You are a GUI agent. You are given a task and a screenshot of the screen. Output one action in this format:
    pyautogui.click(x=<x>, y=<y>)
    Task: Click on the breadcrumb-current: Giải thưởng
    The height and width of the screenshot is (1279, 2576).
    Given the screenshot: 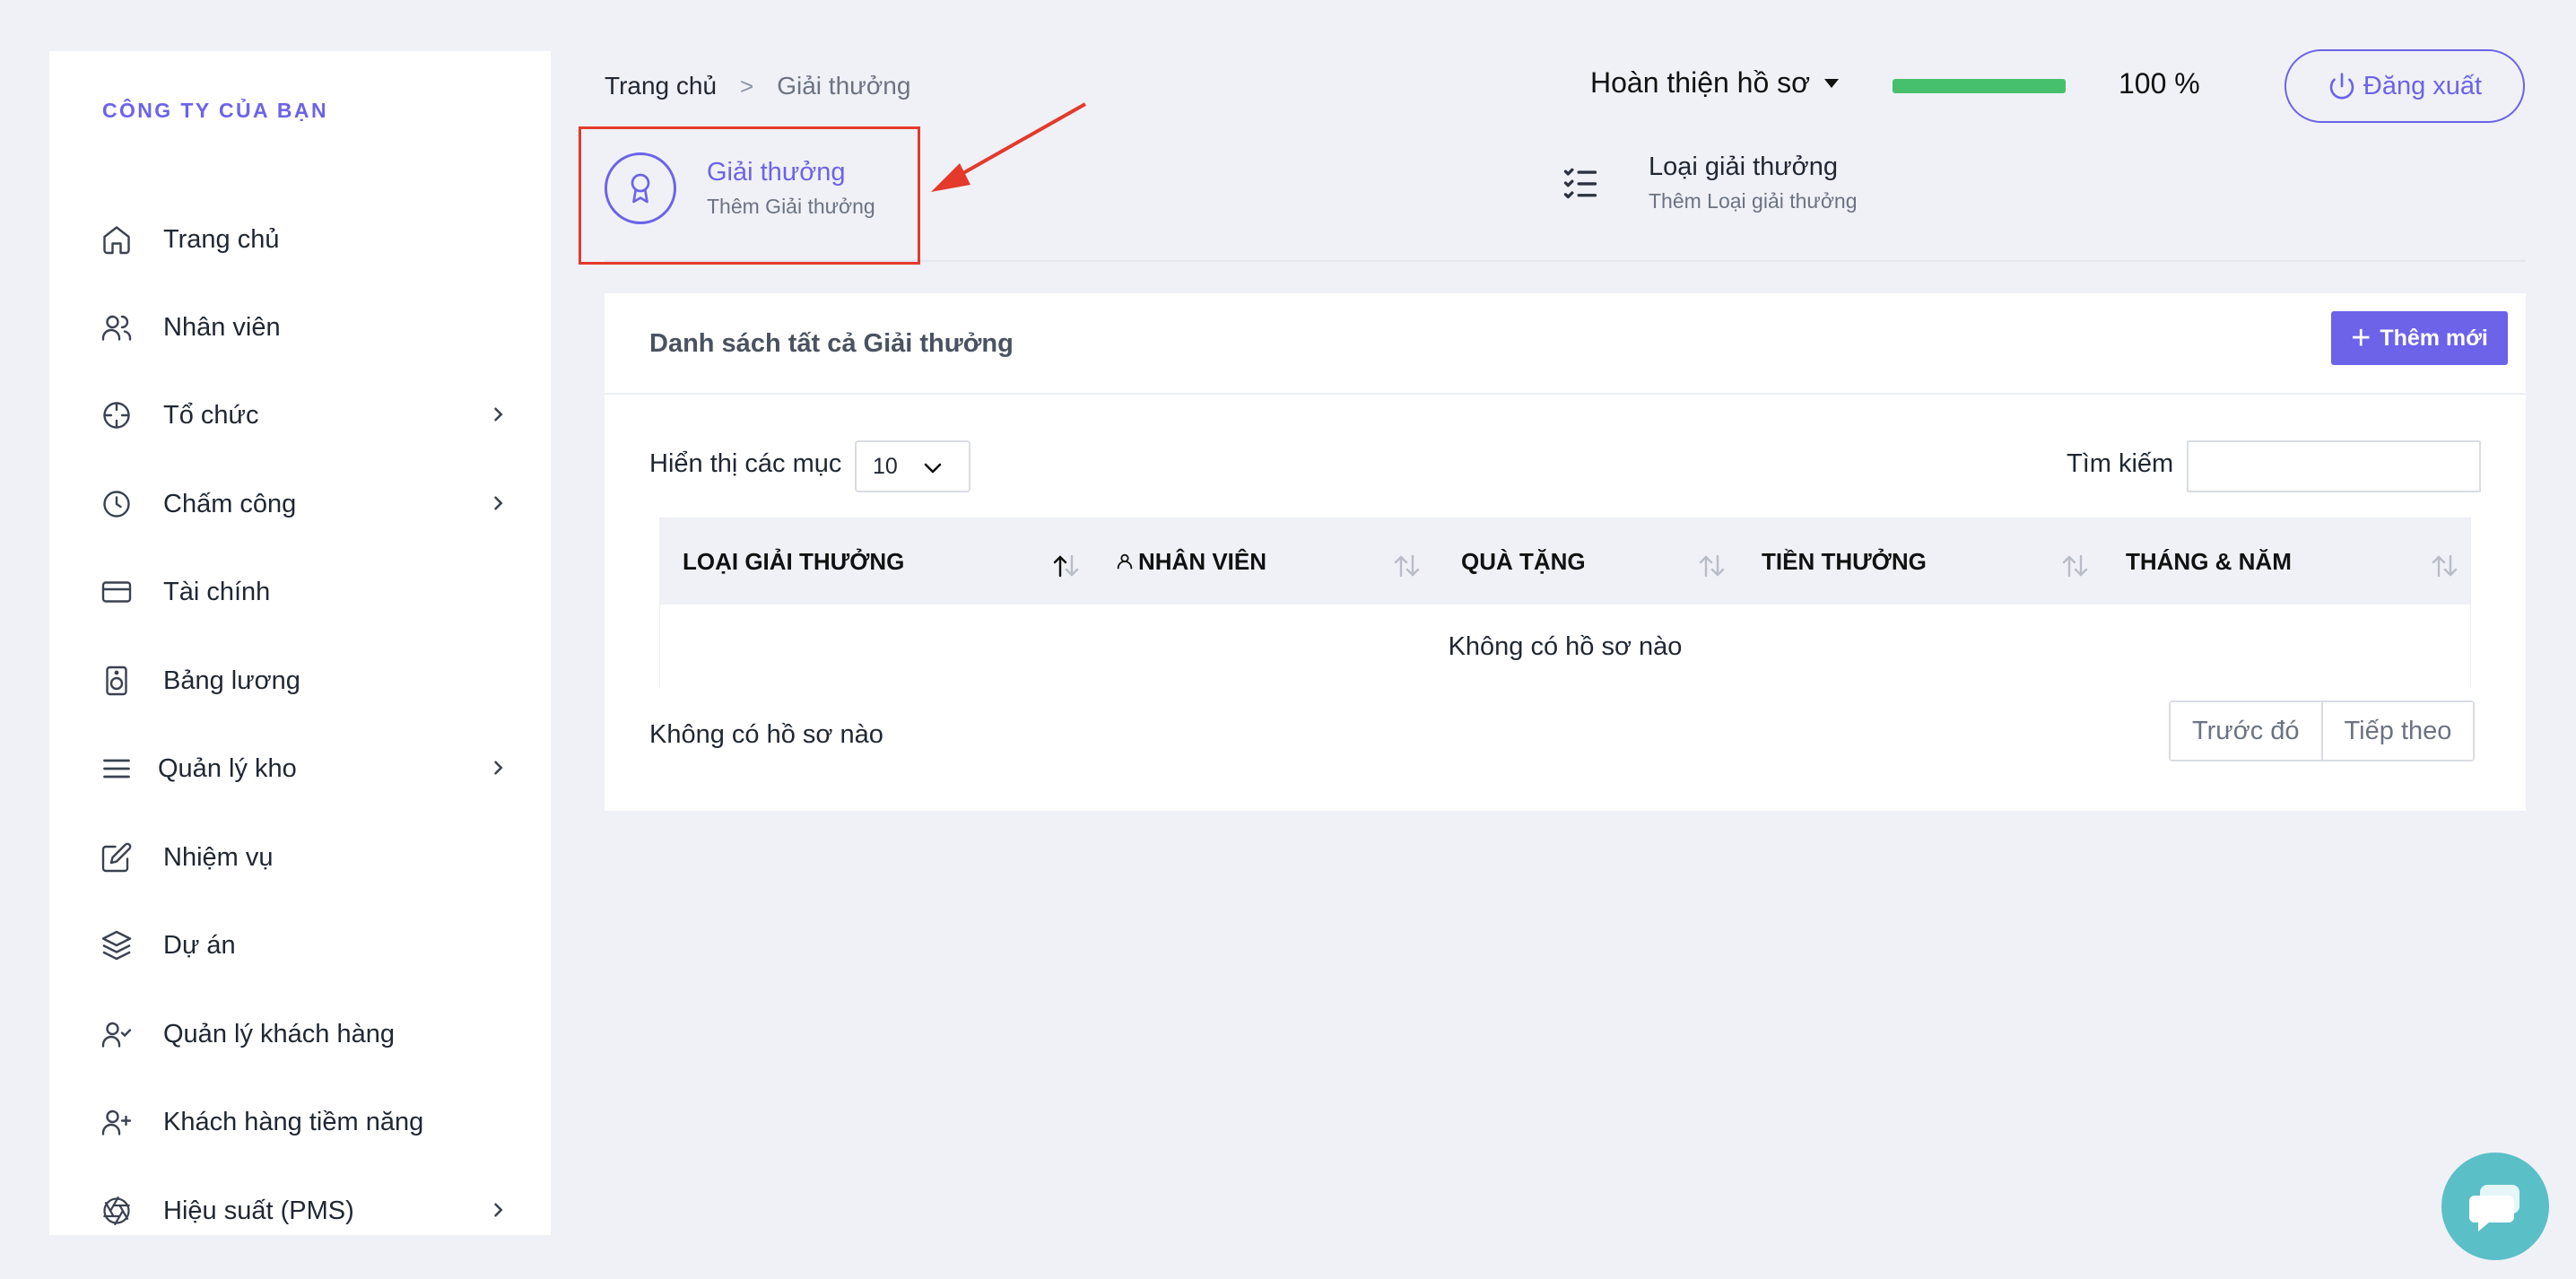 What is the action you would take?
    pyautogui.click(x=844, y=86)
    